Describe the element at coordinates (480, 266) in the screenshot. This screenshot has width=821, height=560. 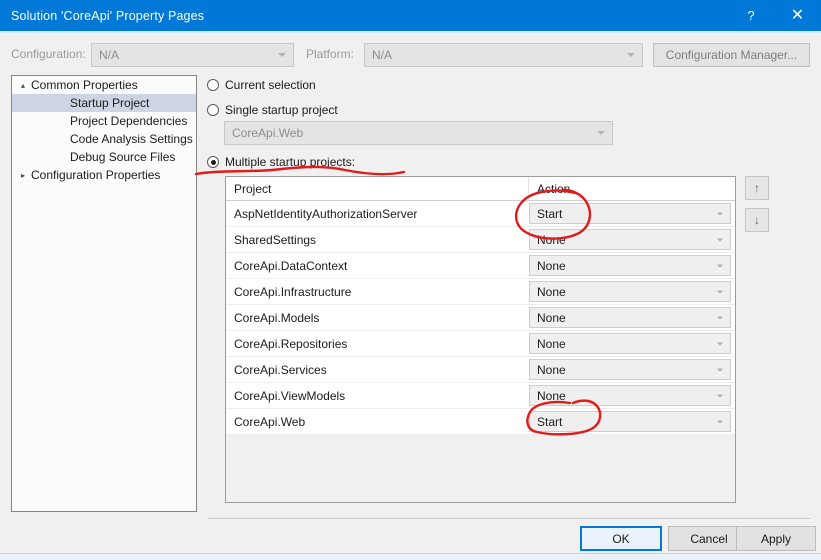
I see `grid-row: CoreApi.DataContext None` at that location.